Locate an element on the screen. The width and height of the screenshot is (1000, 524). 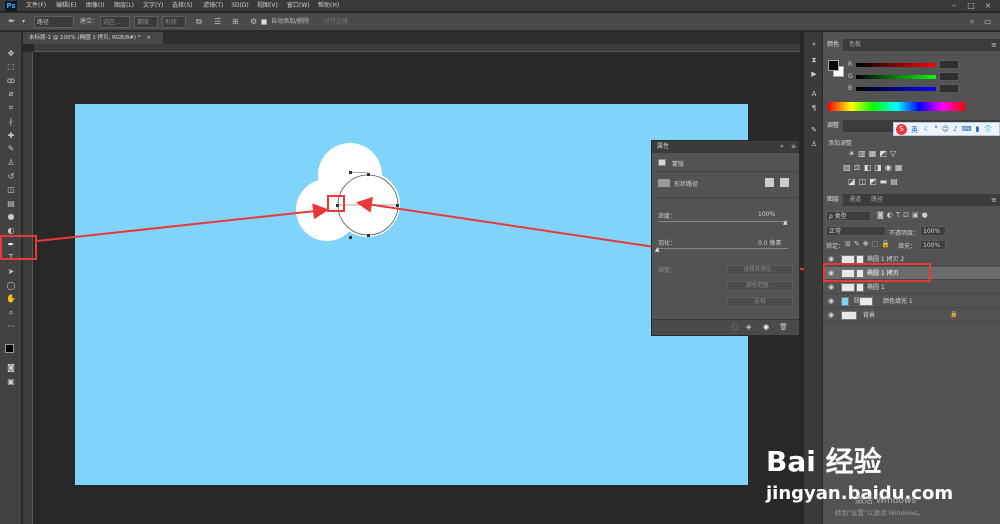
invert-button: 反相 is located at coordinates (760, 302).